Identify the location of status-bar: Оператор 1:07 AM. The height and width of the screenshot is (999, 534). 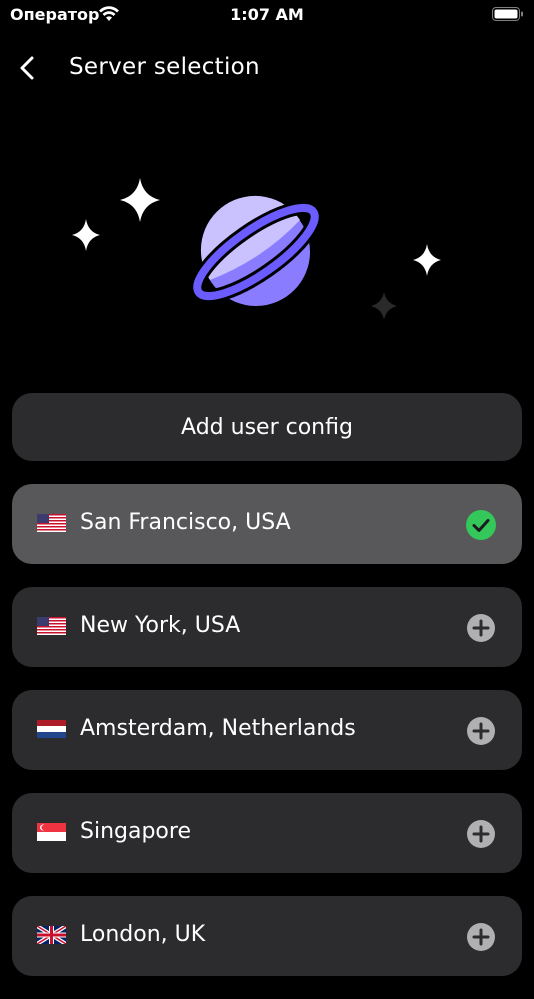
(267, 15).